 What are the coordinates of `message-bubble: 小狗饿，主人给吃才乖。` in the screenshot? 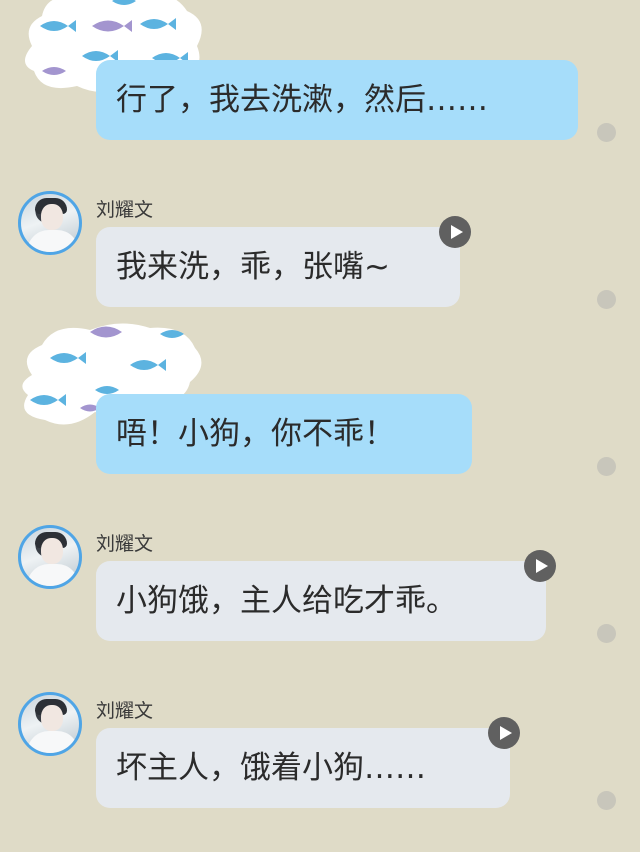 It's located at (321, 601).